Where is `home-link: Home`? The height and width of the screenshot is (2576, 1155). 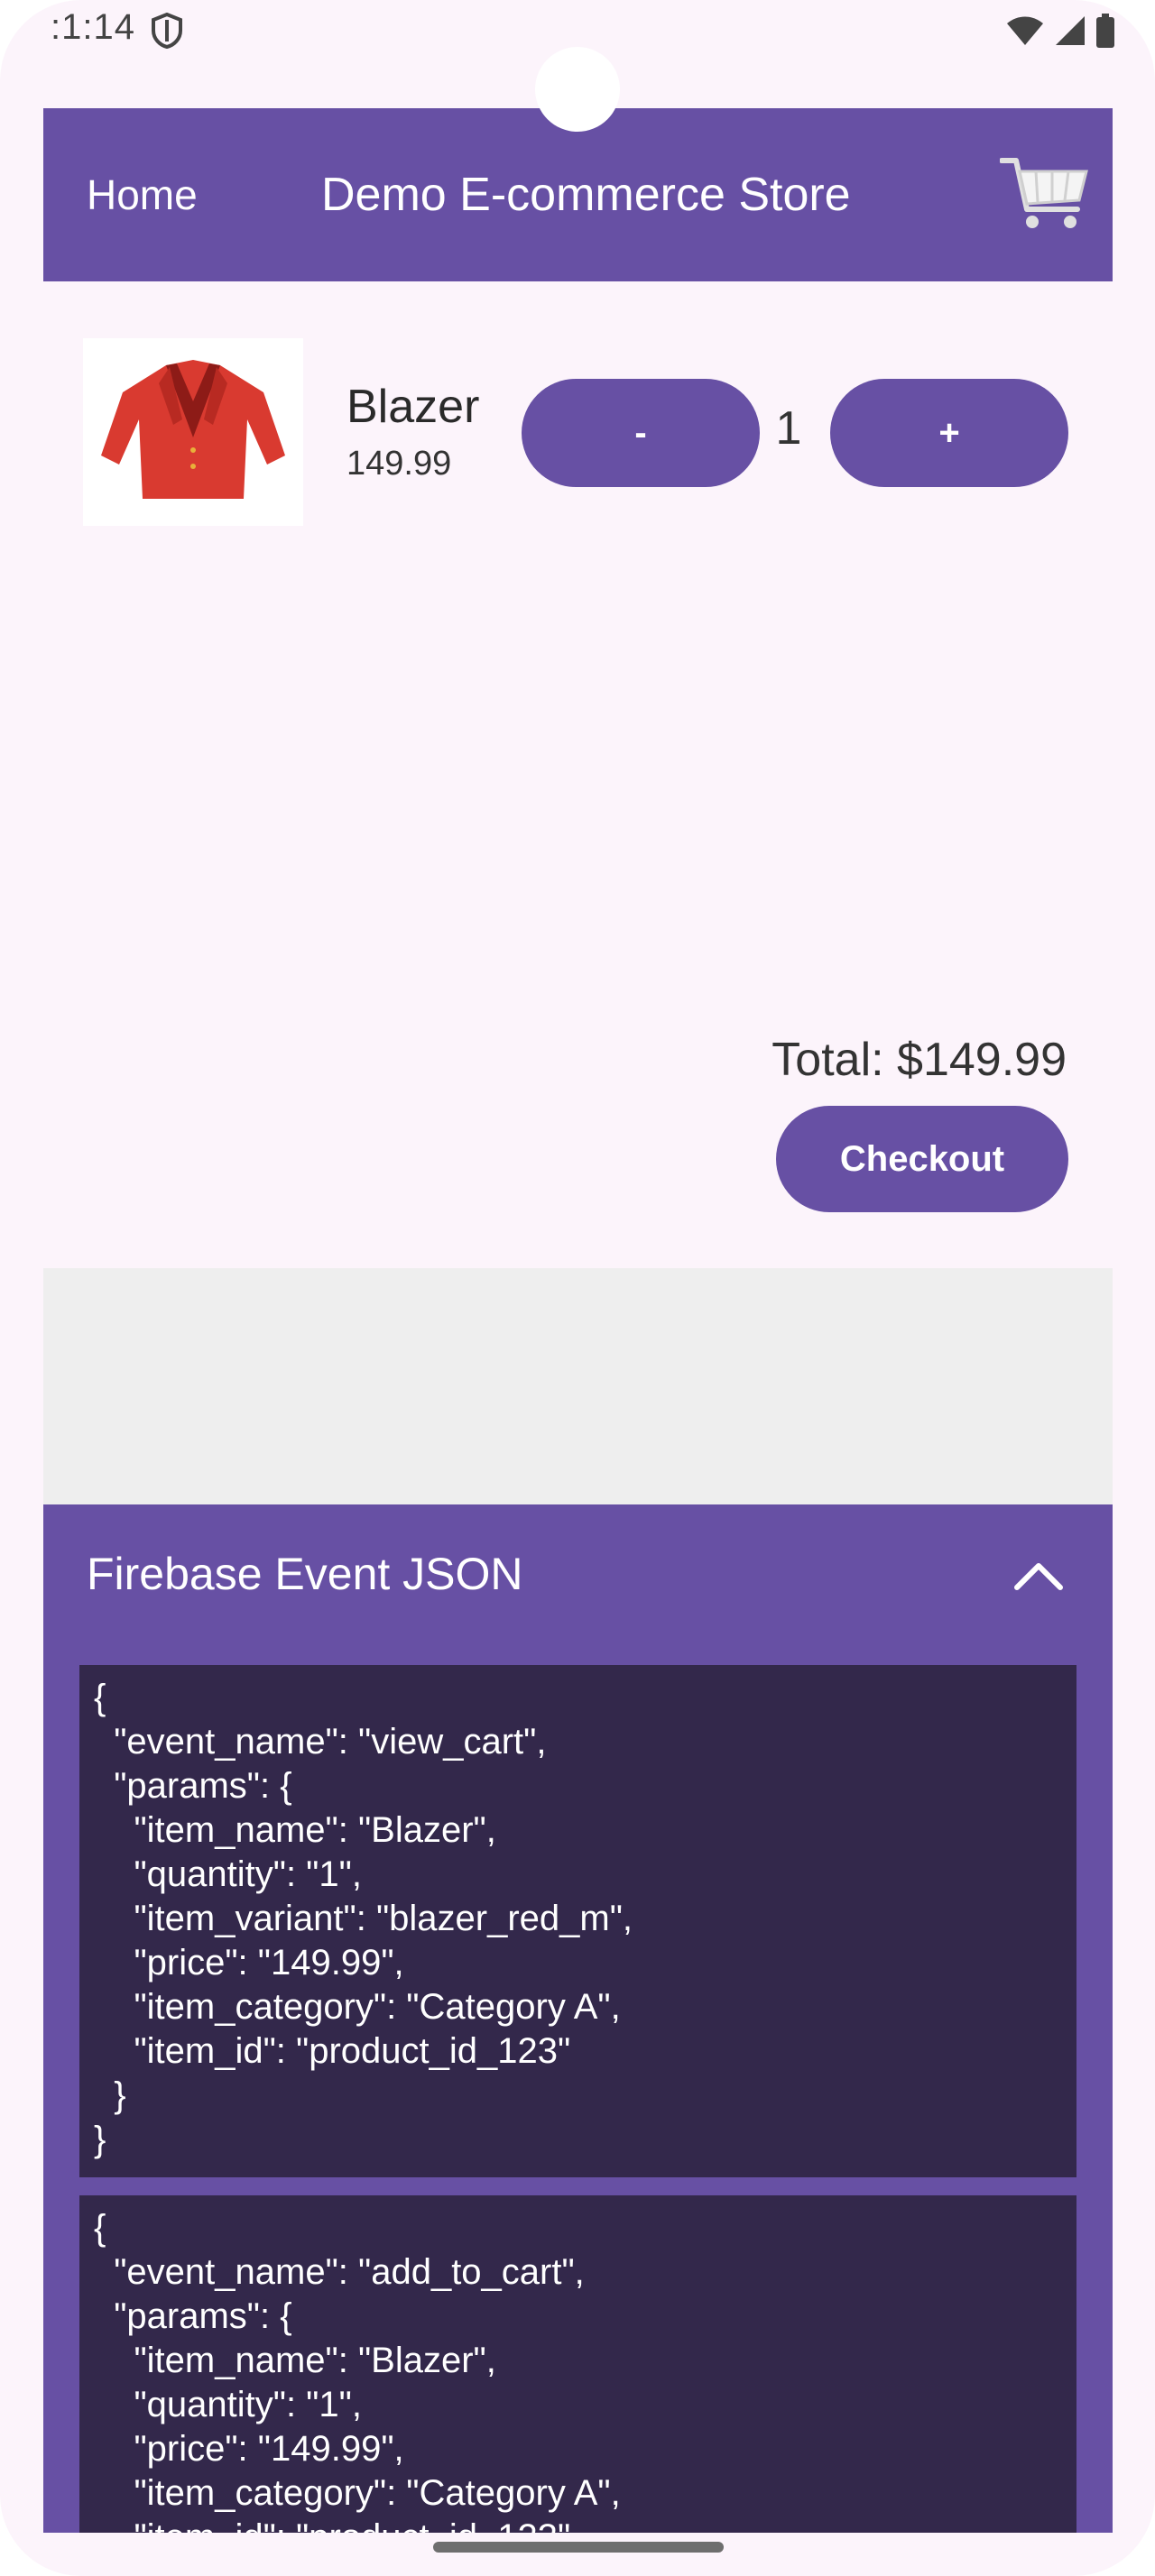
home-link: Home is located at coordinates (142, 194).